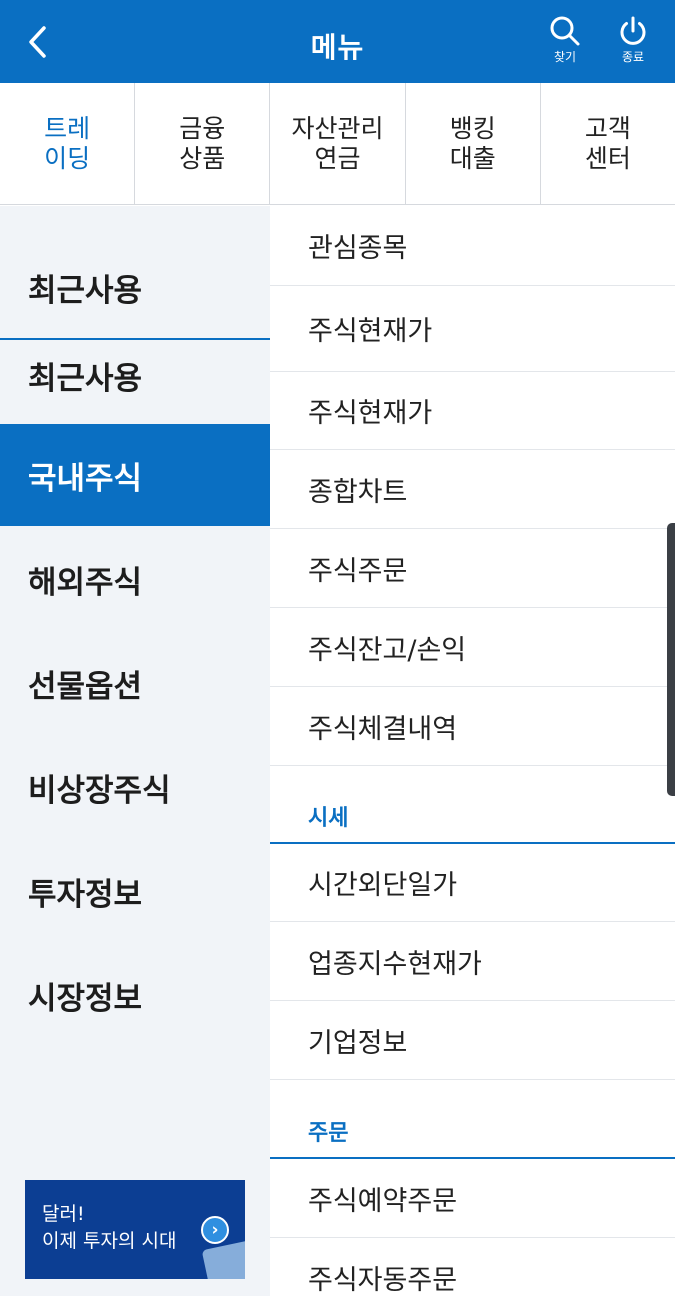  Describe the element at coordinates (472, 329) in the screenshot. I see `menu-item-stock-price: 주식현재가` at that location.